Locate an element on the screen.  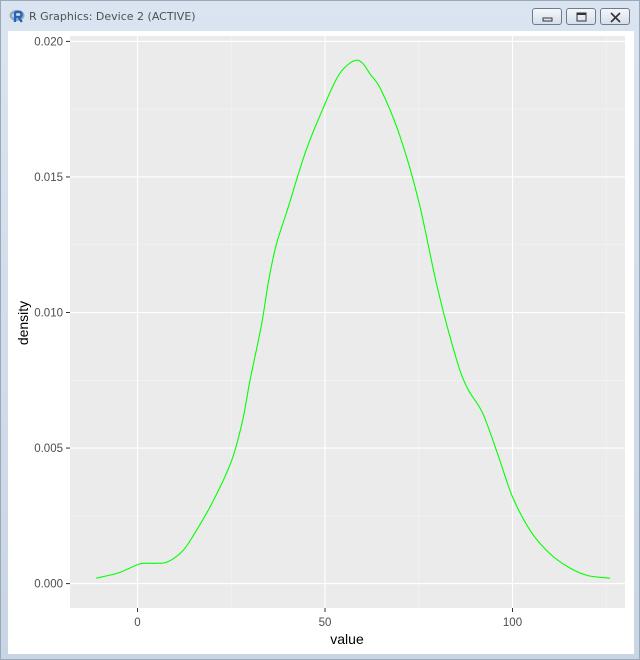
minimize-button is located at coordinates (547, 16).